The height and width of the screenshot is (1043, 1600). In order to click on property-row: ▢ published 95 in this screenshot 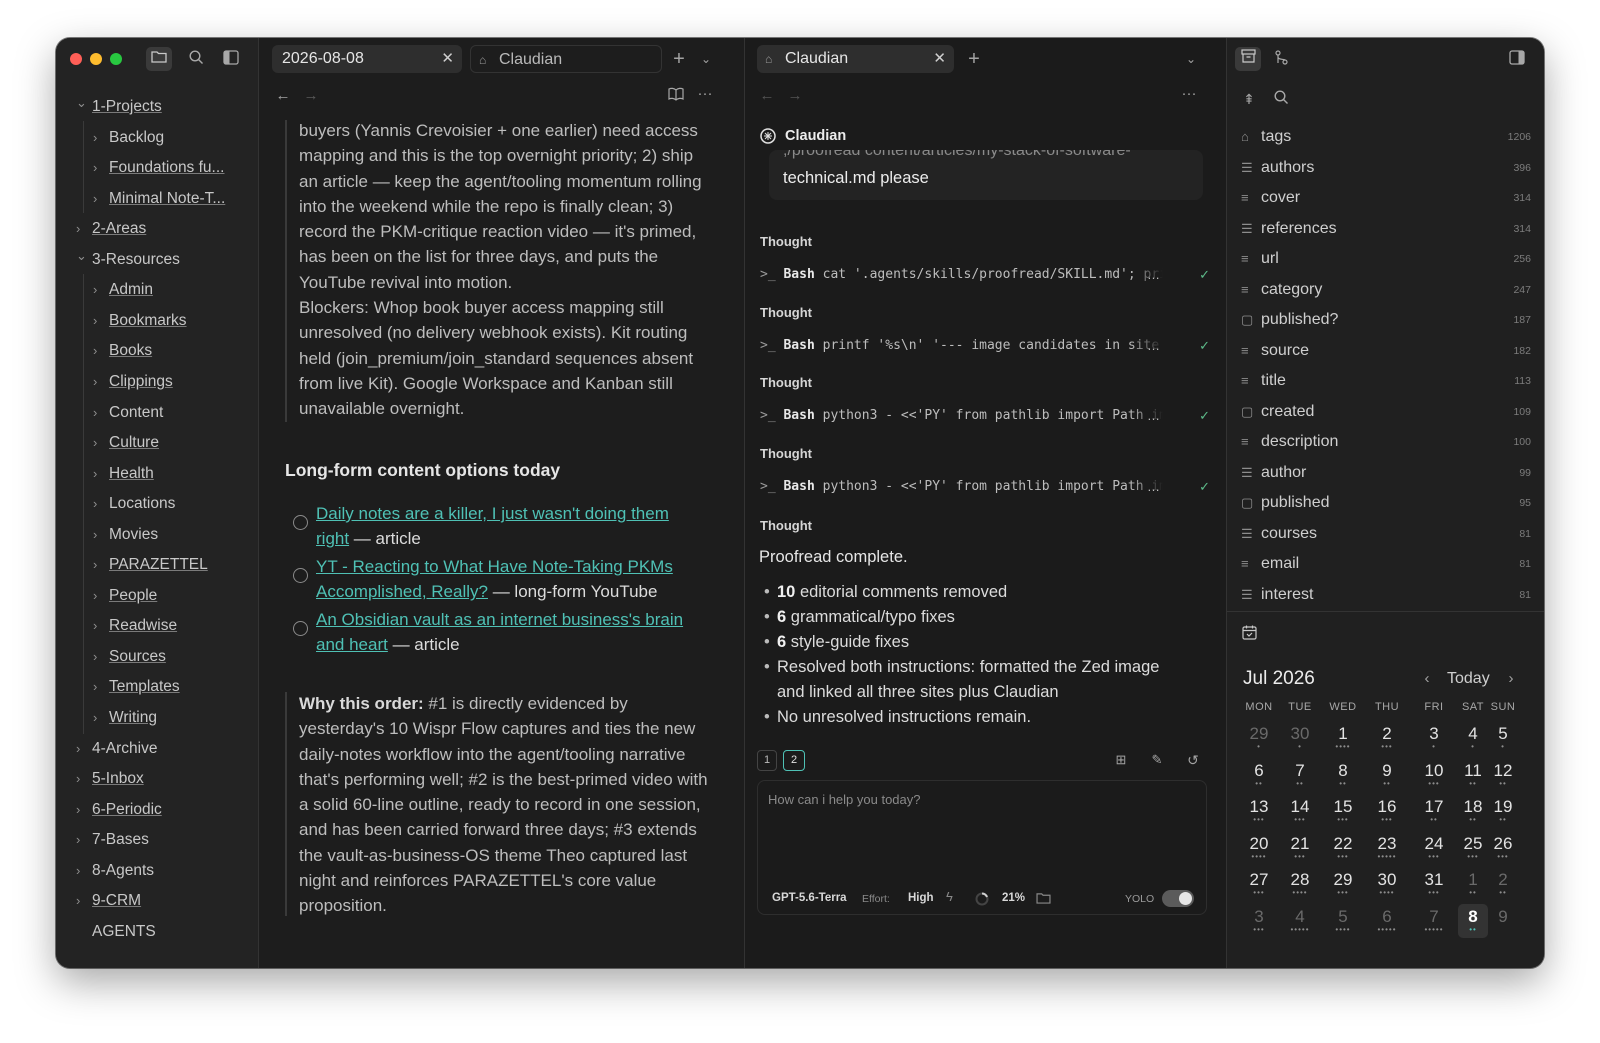, I will do `click(1386, 503)`.